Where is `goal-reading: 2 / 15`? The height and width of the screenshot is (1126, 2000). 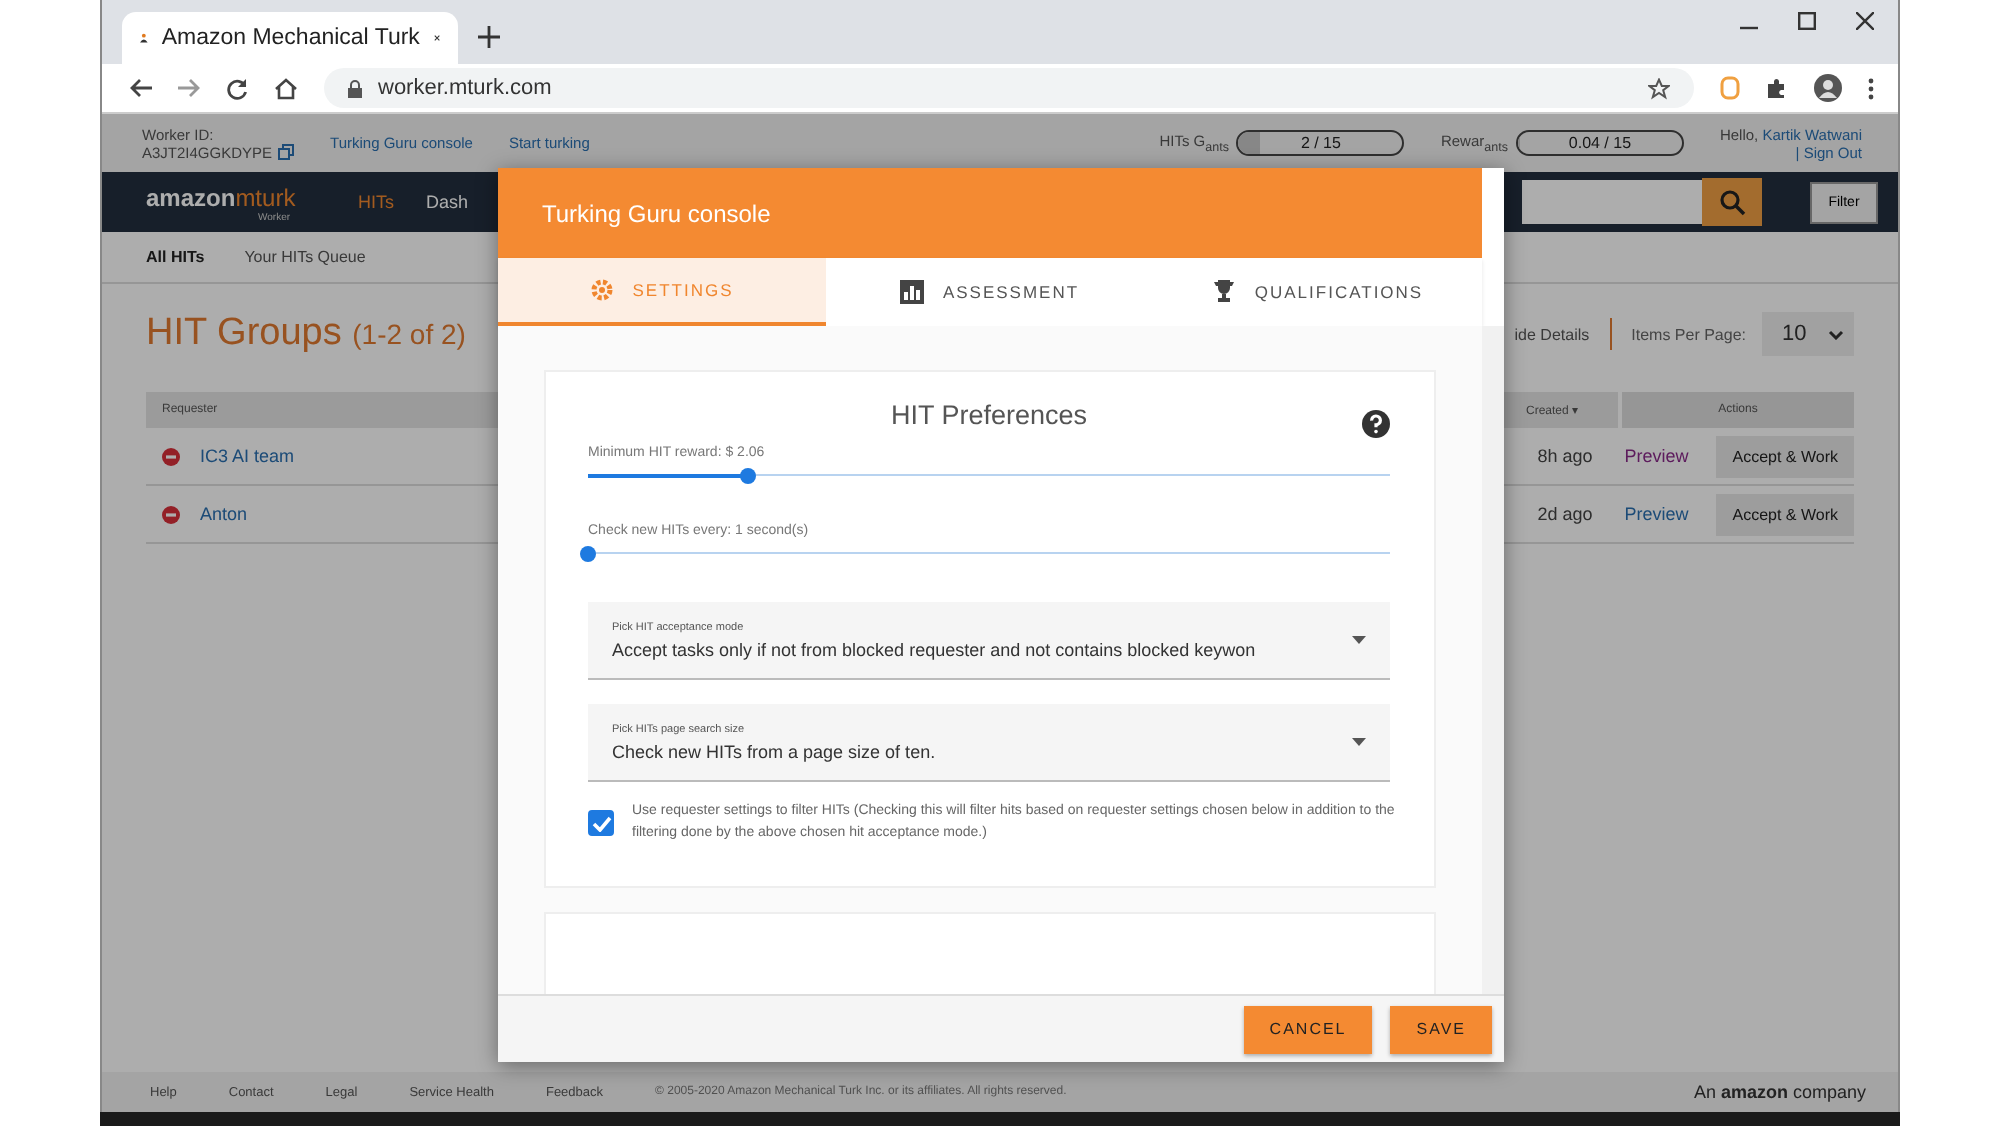 goal-reading: 2 / 15 is located at coordinates (1320, 143).